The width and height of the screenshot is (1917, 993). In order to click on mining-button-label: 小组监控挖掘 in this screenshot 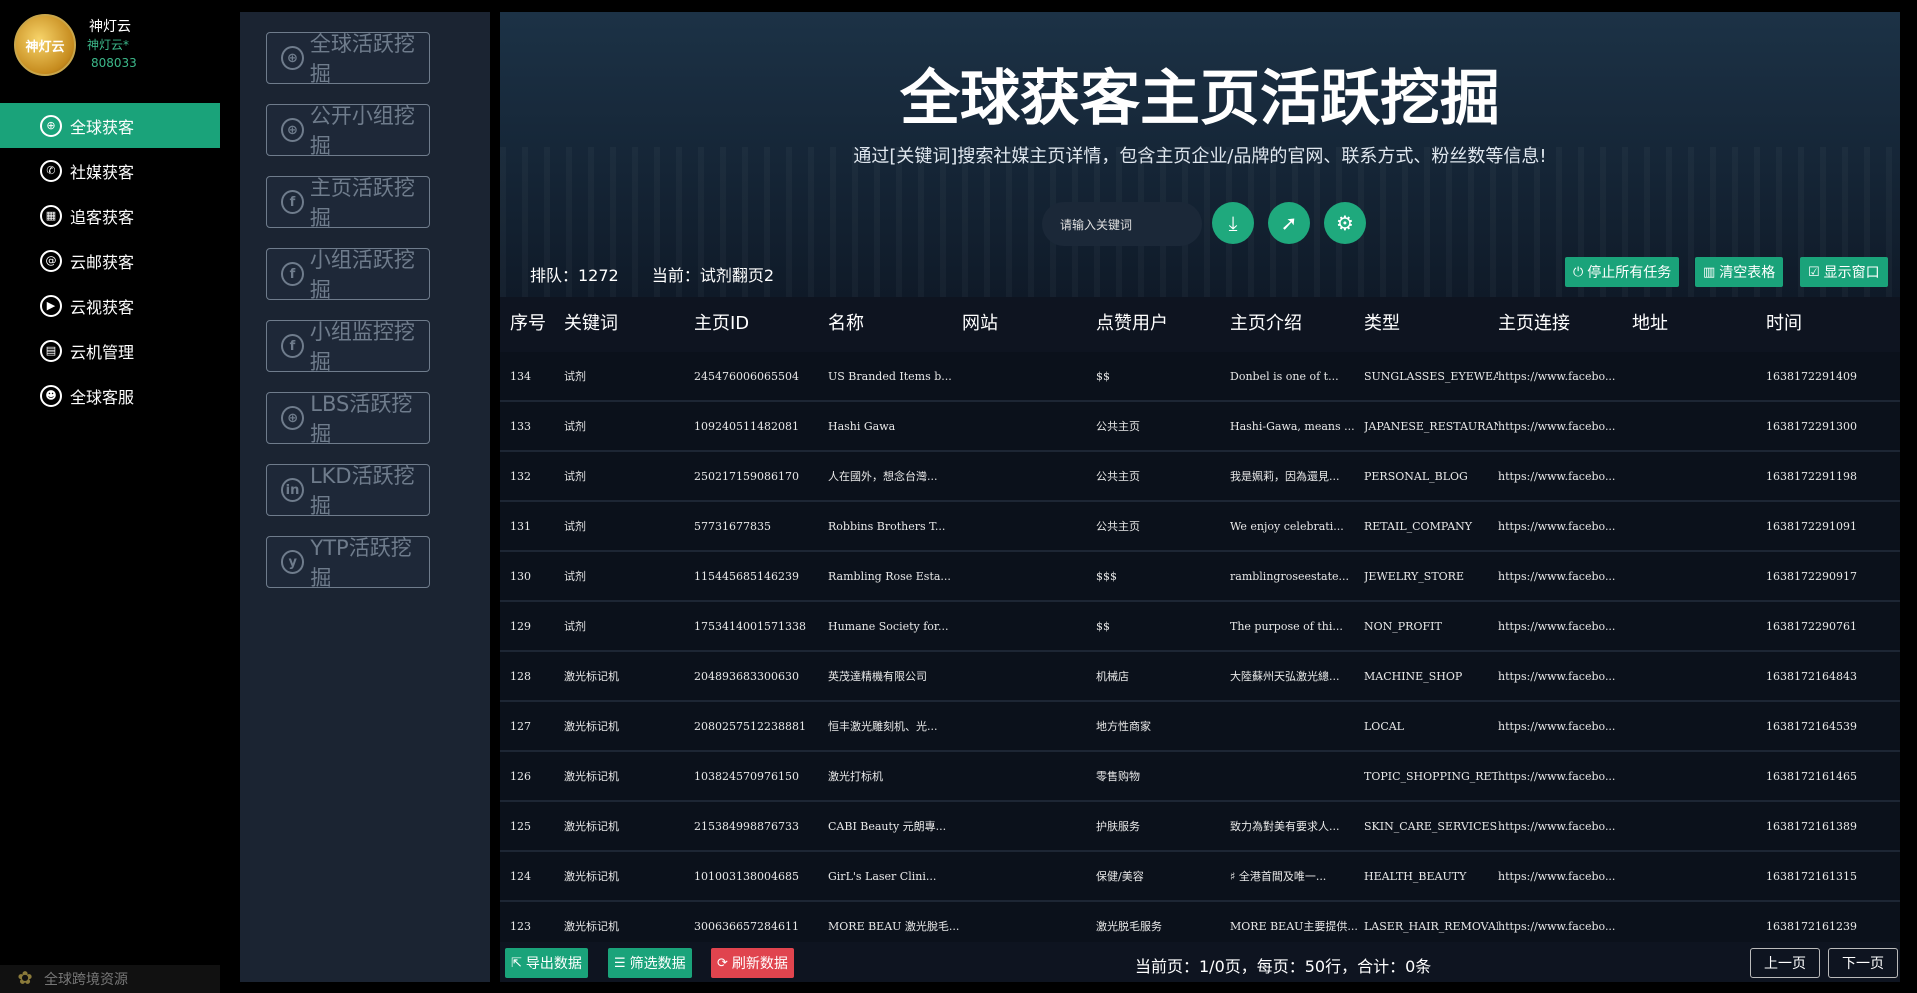, I will do `click(362, 347)`.